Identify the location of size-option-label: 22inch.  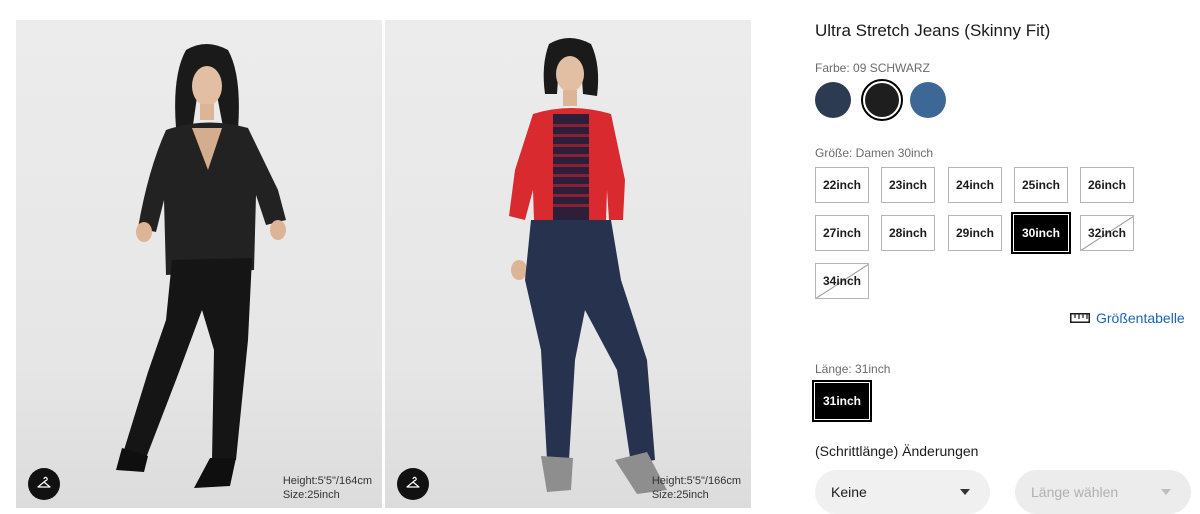
(841, 185).